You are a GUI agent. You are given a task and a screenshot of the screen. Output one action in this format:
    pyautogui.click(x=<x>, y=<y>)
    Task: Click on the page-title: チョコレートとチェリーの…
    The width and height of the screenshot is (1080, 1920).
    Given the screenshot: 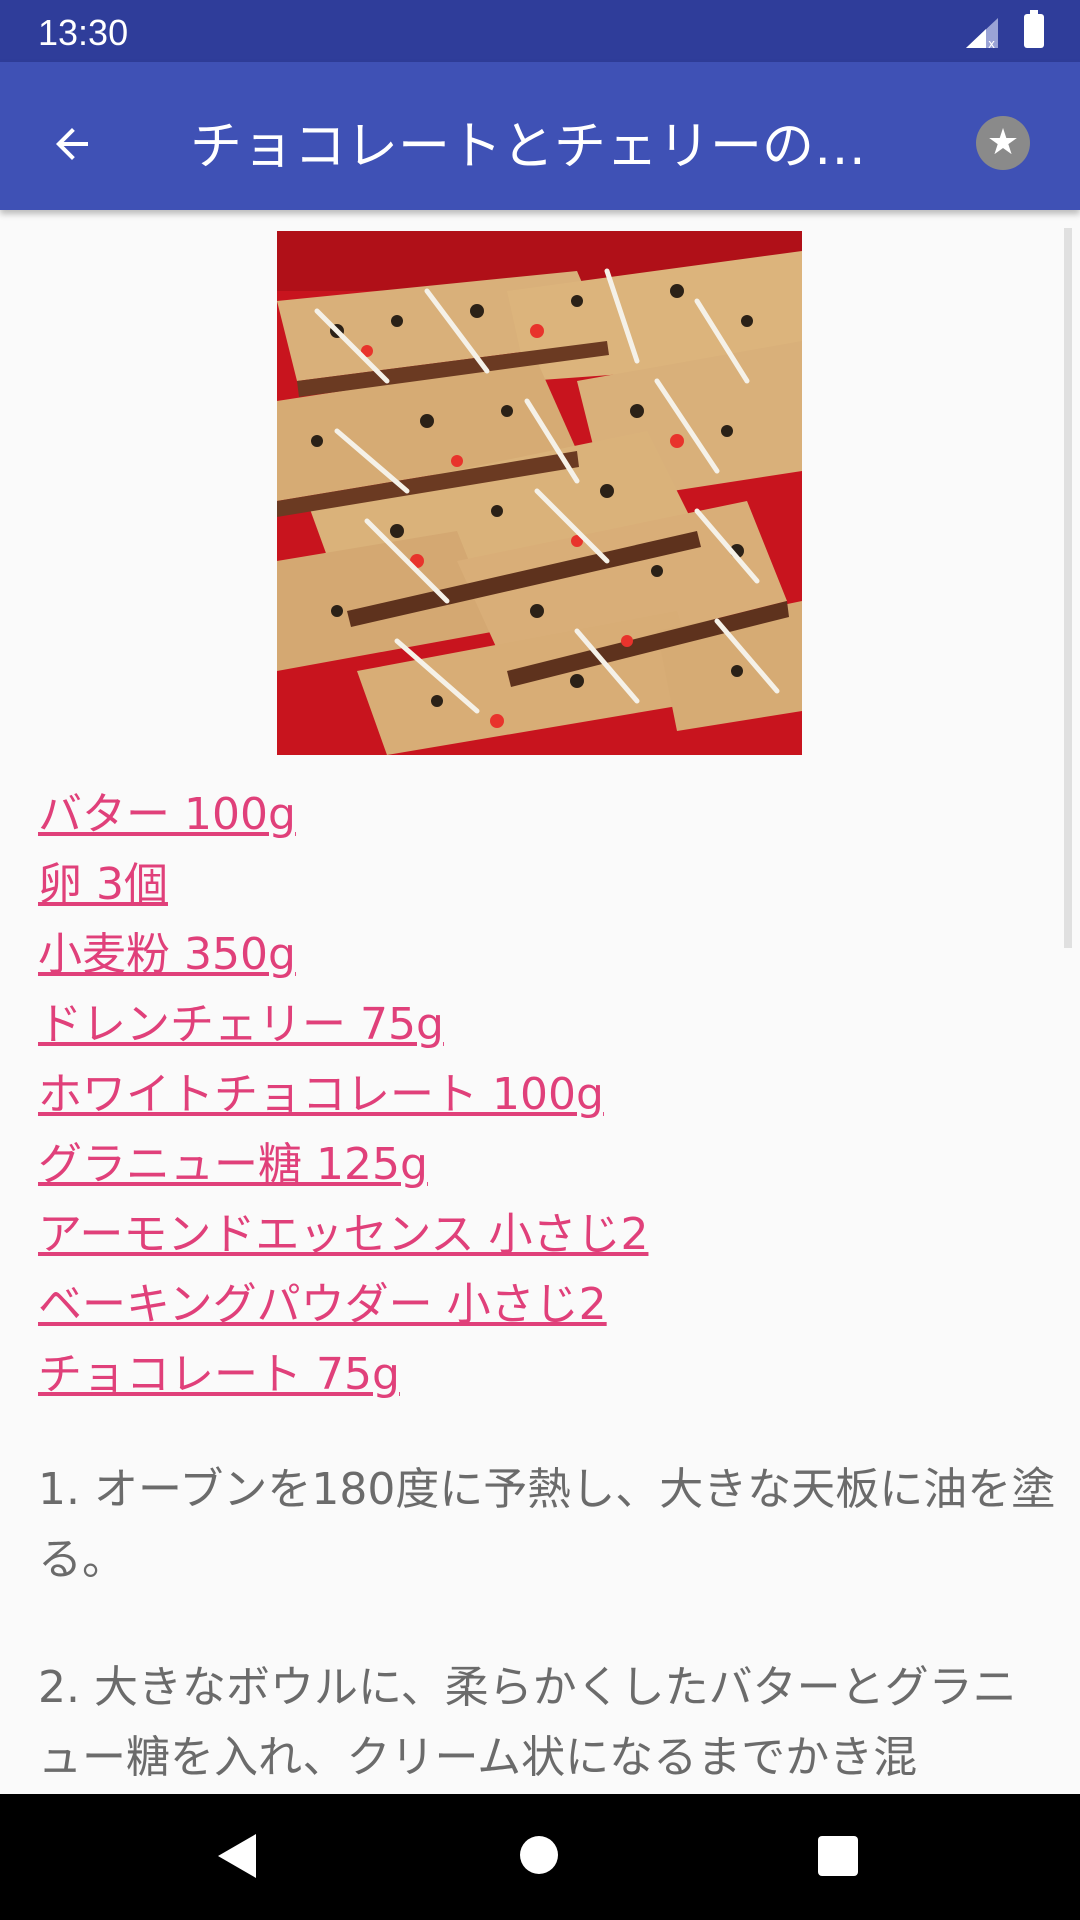 What is the action you would take?
    pyautogui.click(x=528, y=147)
    